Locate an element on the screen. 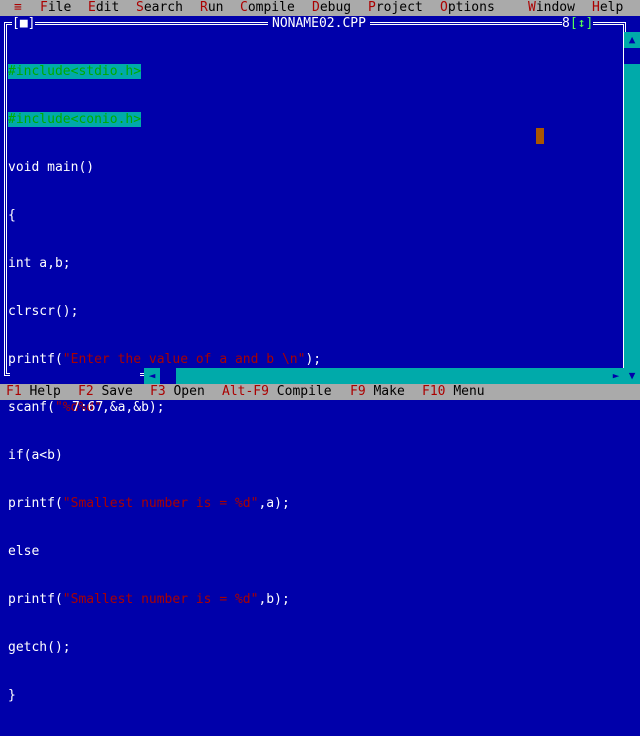  code-line: printf("Smallest number is = %d",a); is located at coordinates (164, 504).